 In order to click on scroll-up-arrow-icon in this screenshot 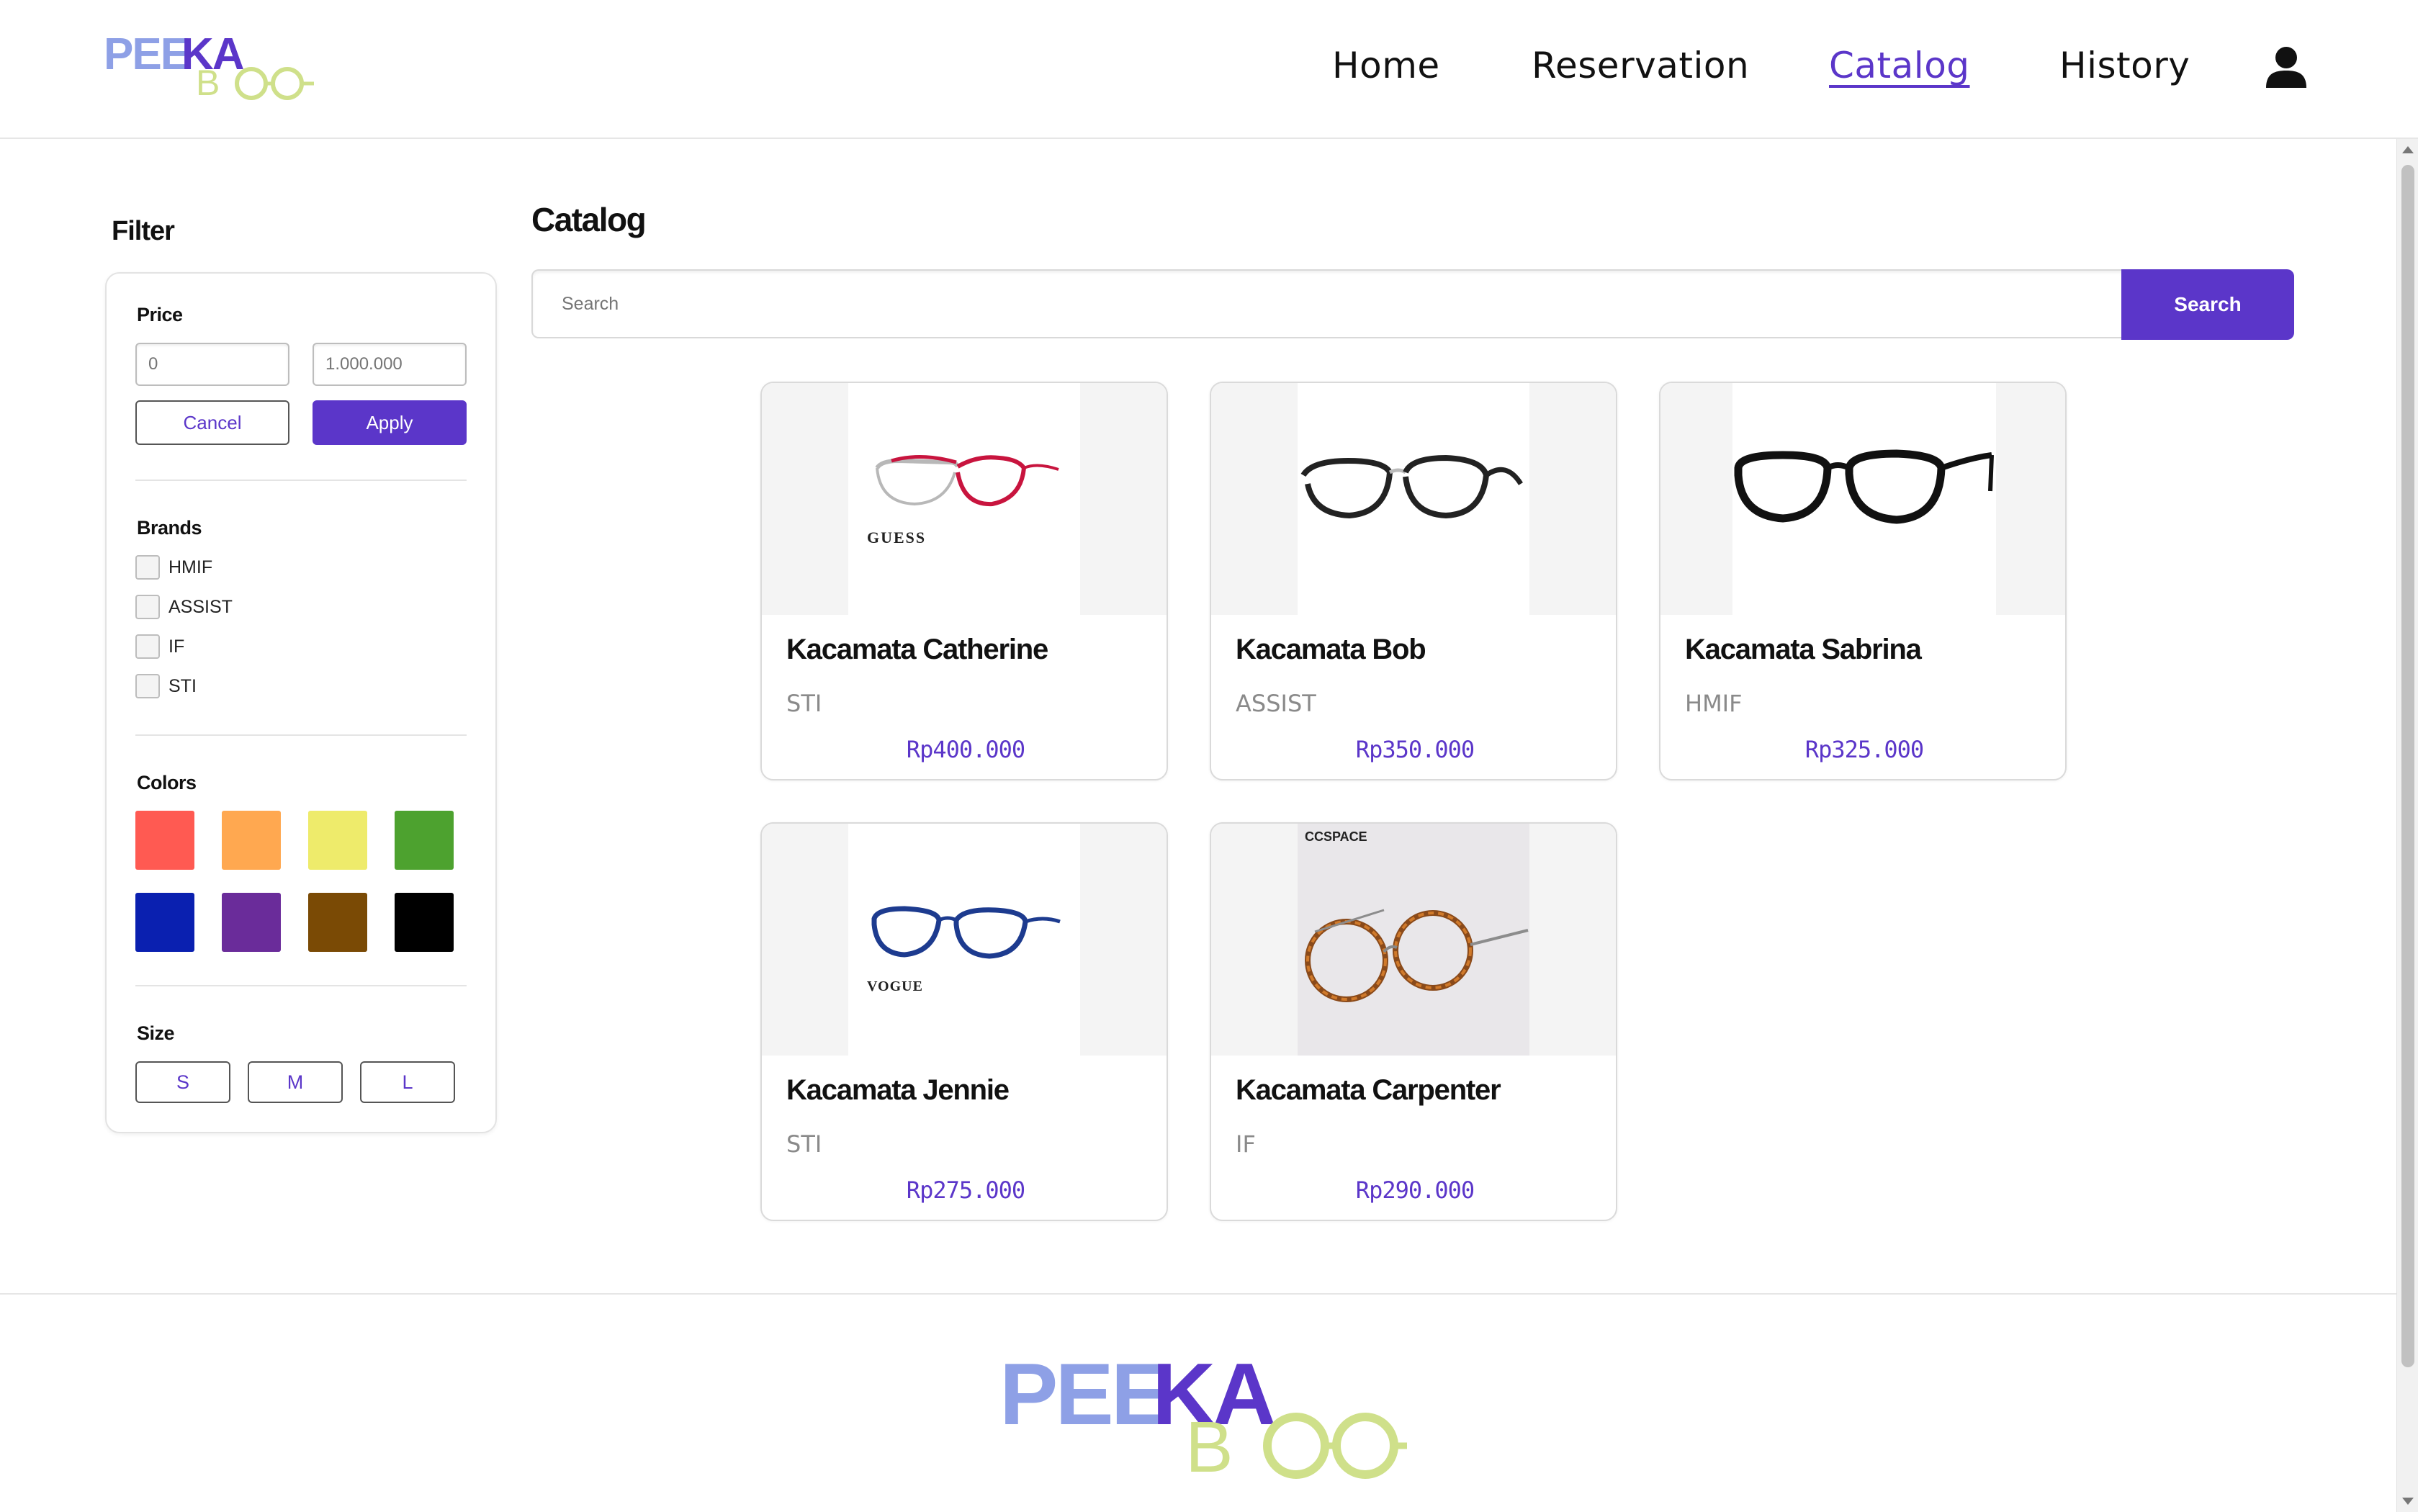, I will do `click(2408, 149)`.